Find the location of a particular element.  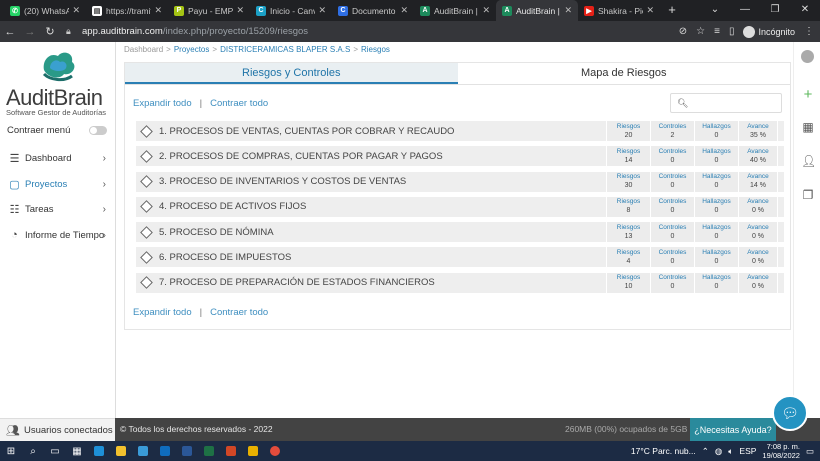

sidebar-item-proyectos: ▢ Proyectos › is located at coordinates (57, 185).